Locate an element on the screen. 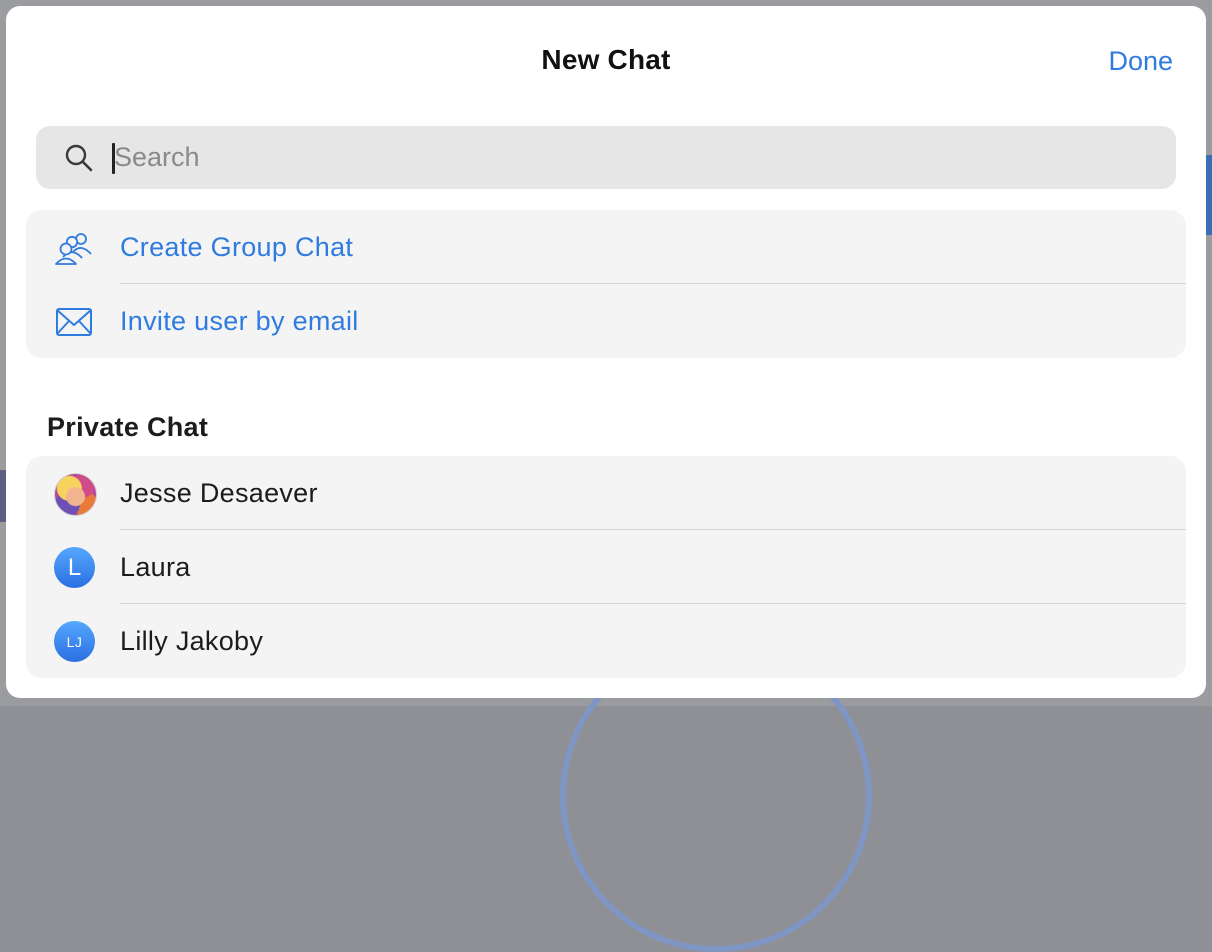 The image size is (1212, 952). avatar is located at coordinates (75, 494).